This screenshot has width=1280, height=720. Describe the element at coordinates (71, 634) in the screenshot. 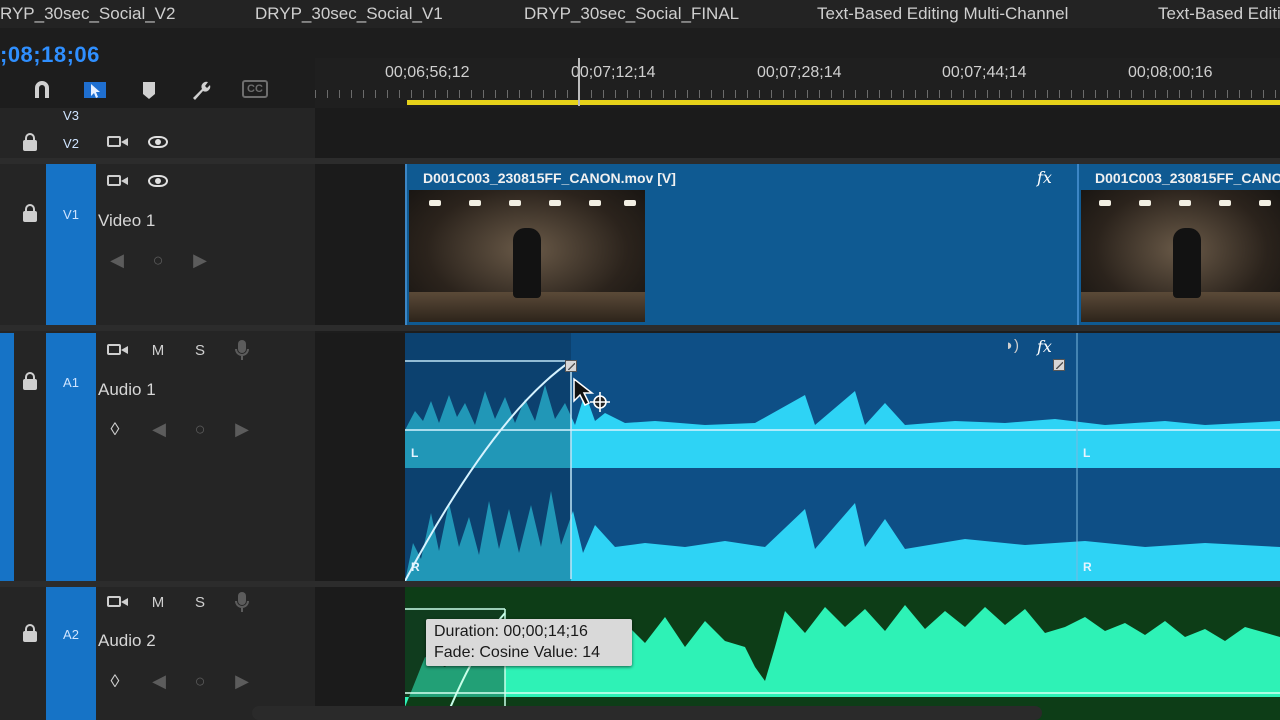

I see `track-label-a2: A2` at that location.